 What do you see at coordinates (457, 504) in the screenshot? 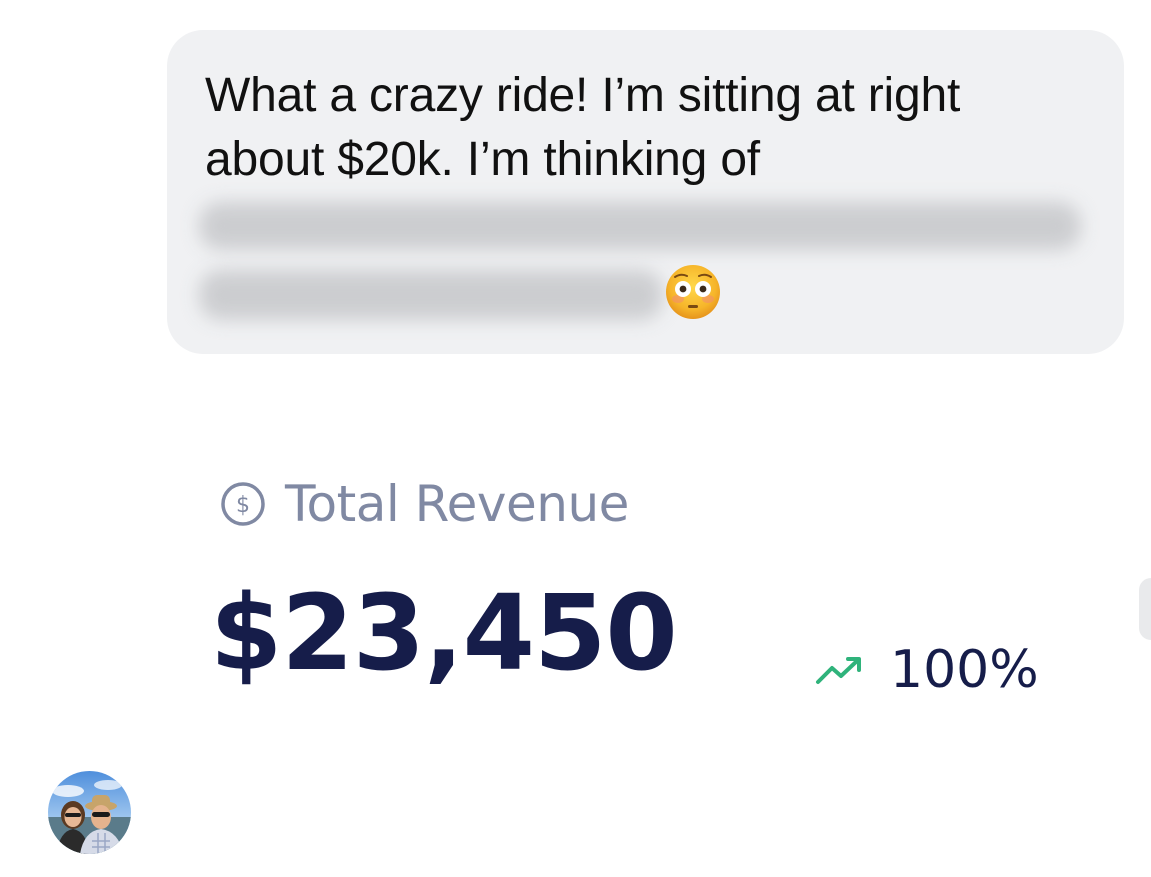
I see `revenue-title: Total Revenue` at bounding box center [457, 504].